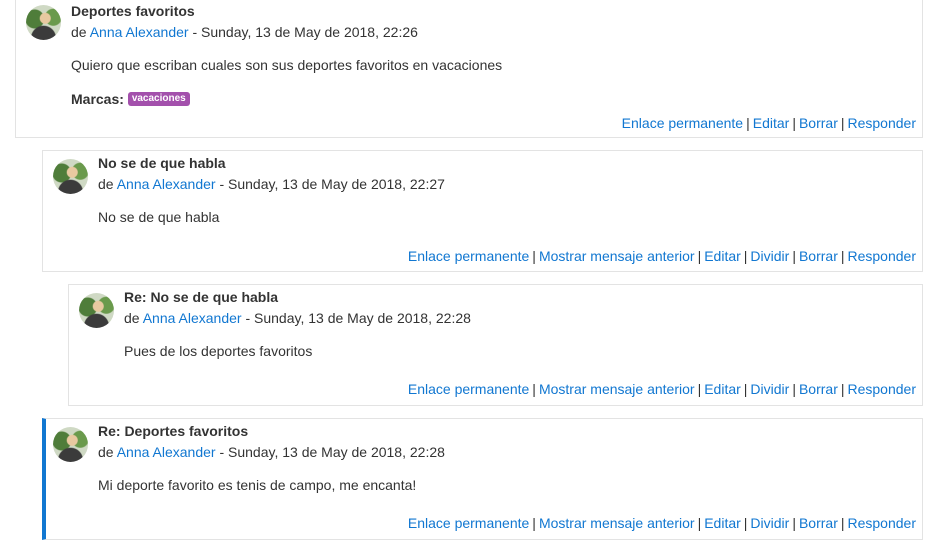  What do you see at coordinates (332, 184) in the screenshot?
I see `post-date: - Sunday, 13 de May de 2018, 22:27` at bounding box center [332, 184].